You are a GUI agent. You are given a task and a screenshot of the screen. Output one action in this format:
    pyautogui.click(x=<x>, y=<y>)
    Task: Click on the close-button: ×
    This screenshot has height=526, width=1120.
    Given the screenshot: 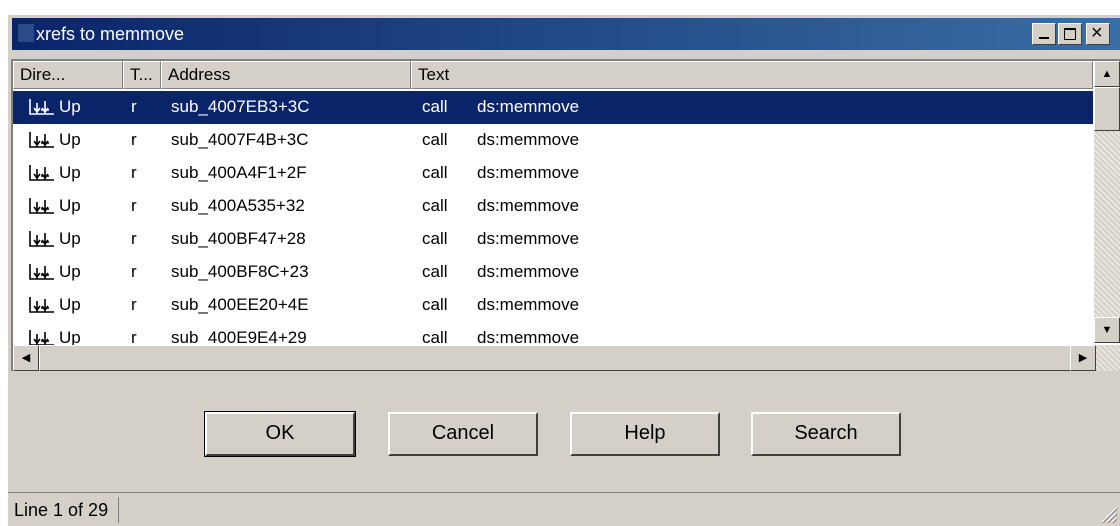 What is the action you would take?
    pyautogui.click(x=1098, y=33)
    